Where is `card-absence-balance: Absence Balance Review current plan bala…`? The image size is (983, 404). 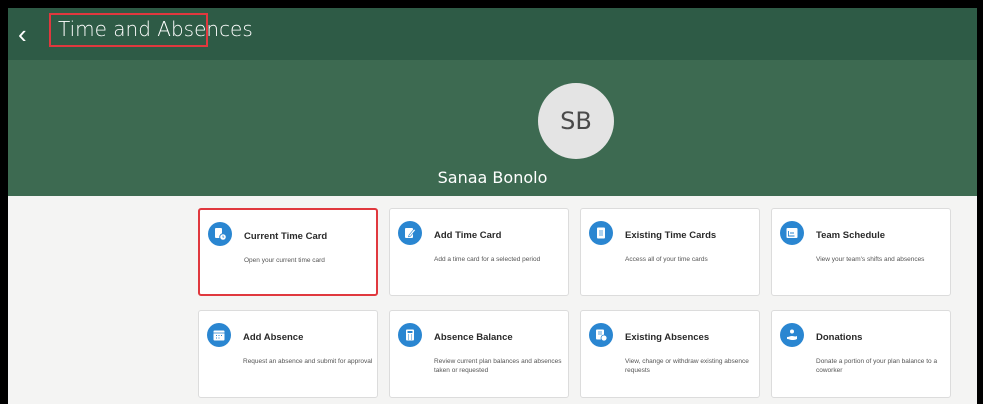
card-absence-balance: Absence Balance Review current plan bala… is located at coordinates (479, 354).